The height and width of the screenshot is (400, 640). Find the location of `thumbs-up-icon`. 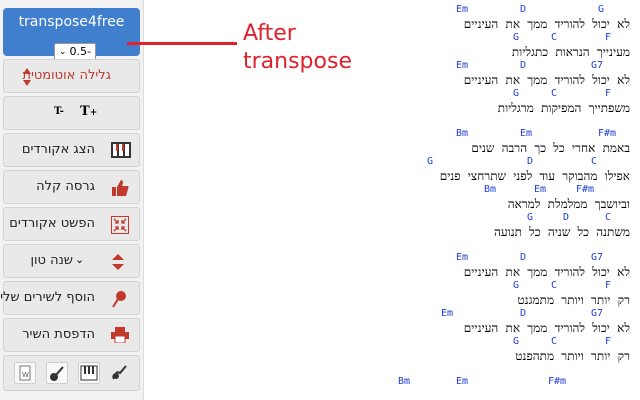

thumbs-up-icon is located at coordinates (120, 188).